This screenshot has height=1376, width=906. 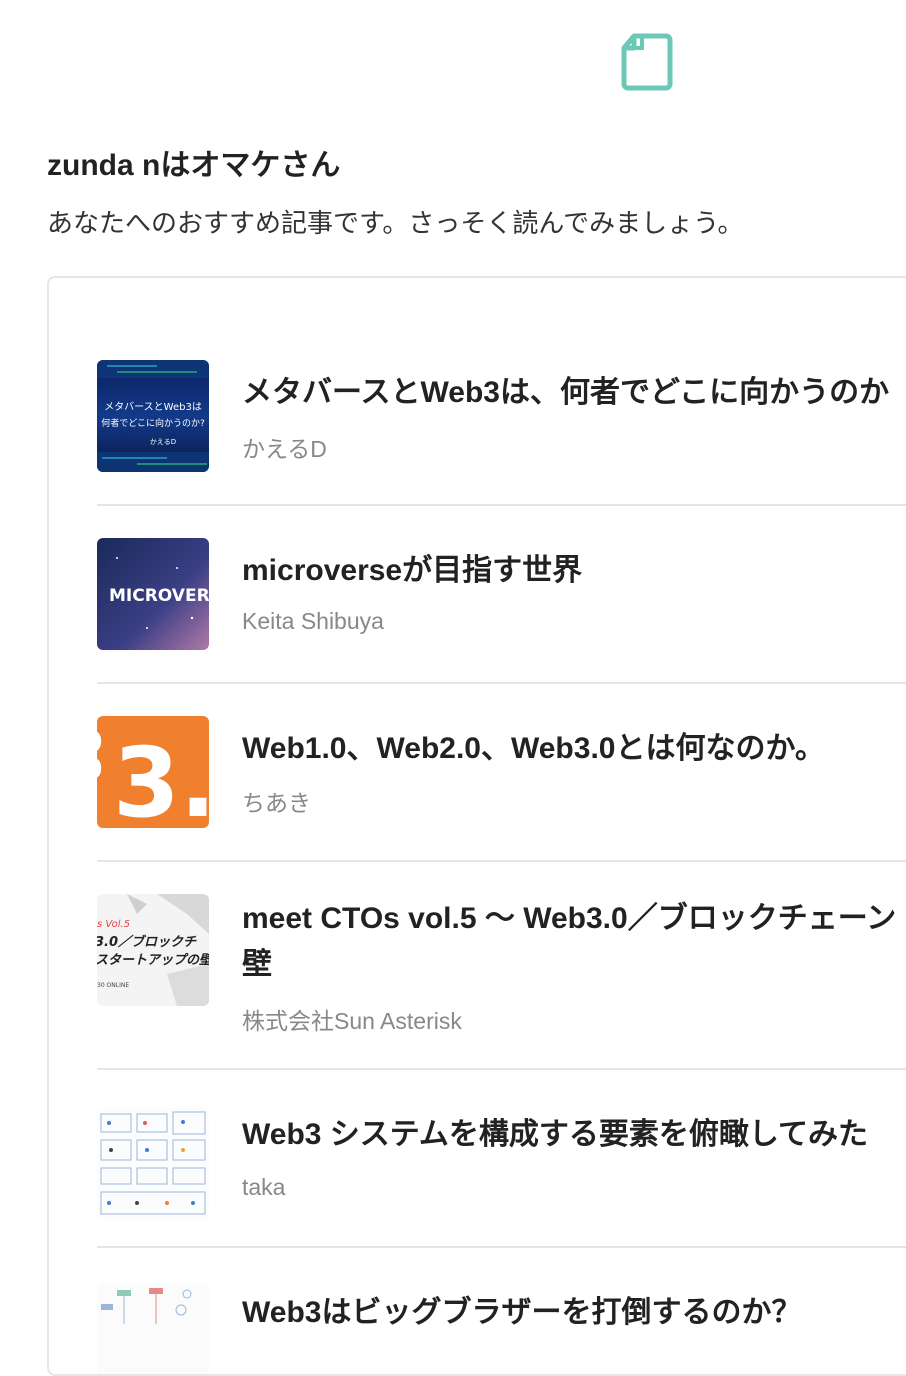 I want to click on article-title: microverseが目指す世界, so click(x=412, y=571).